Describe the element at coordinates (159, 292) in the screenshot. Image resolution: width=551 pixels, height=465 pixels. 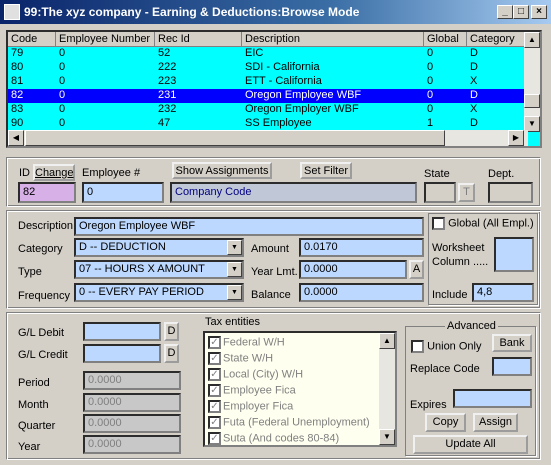
I see `frequency-select: 0 -- EVERY PAY PERIOD ▼` at that location.